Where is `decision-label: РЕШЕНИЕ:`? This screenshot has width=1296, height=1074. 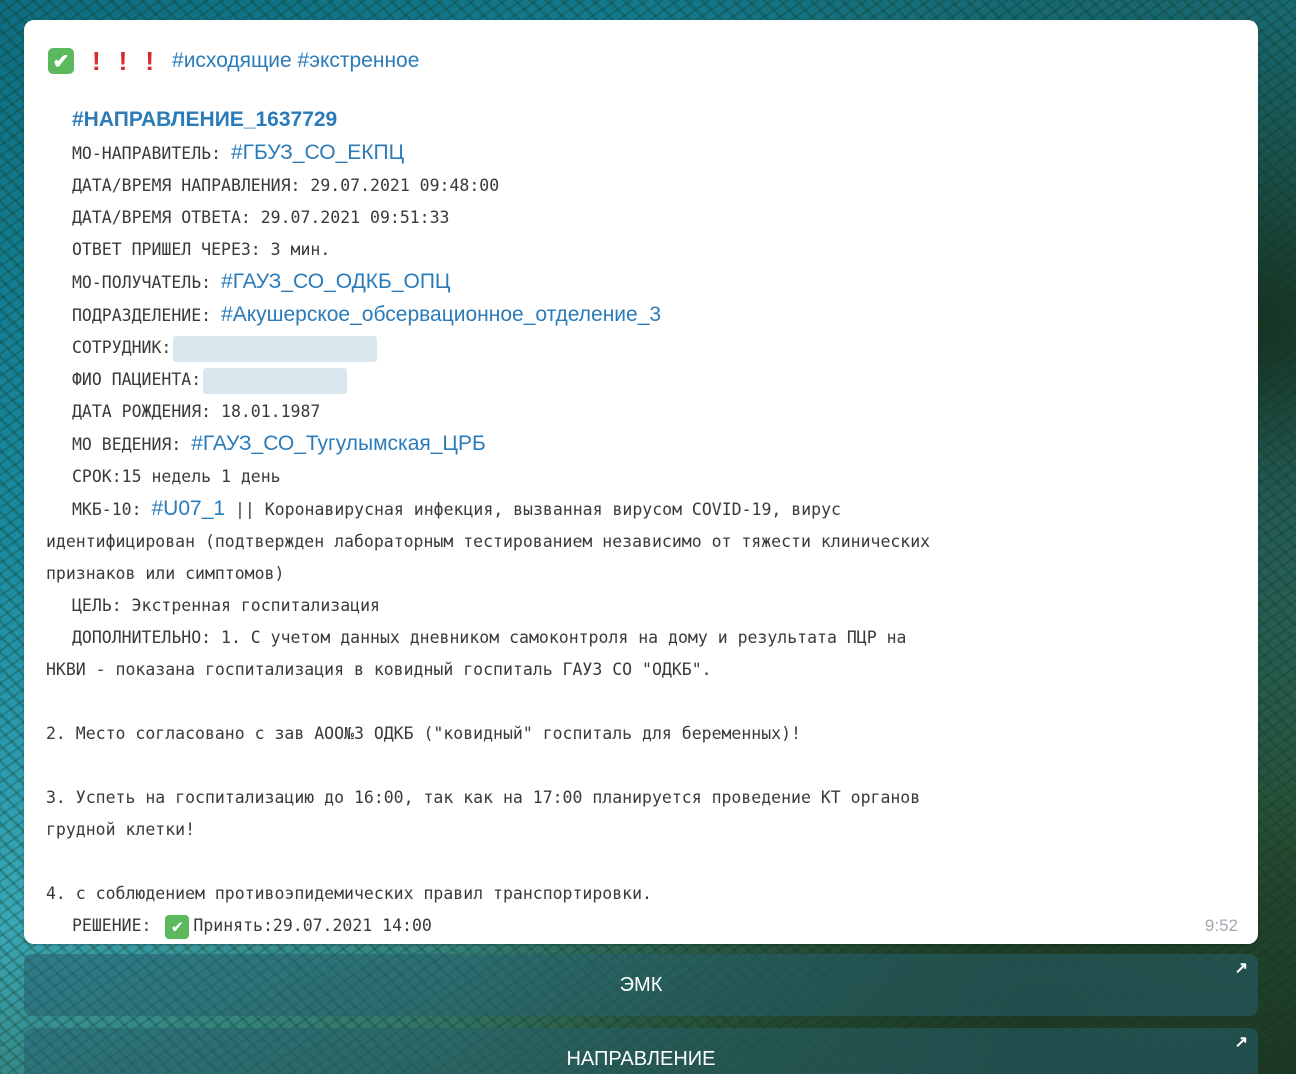 decision-label: РЕШЕНИЕ: is located at coordinates (112, 925).